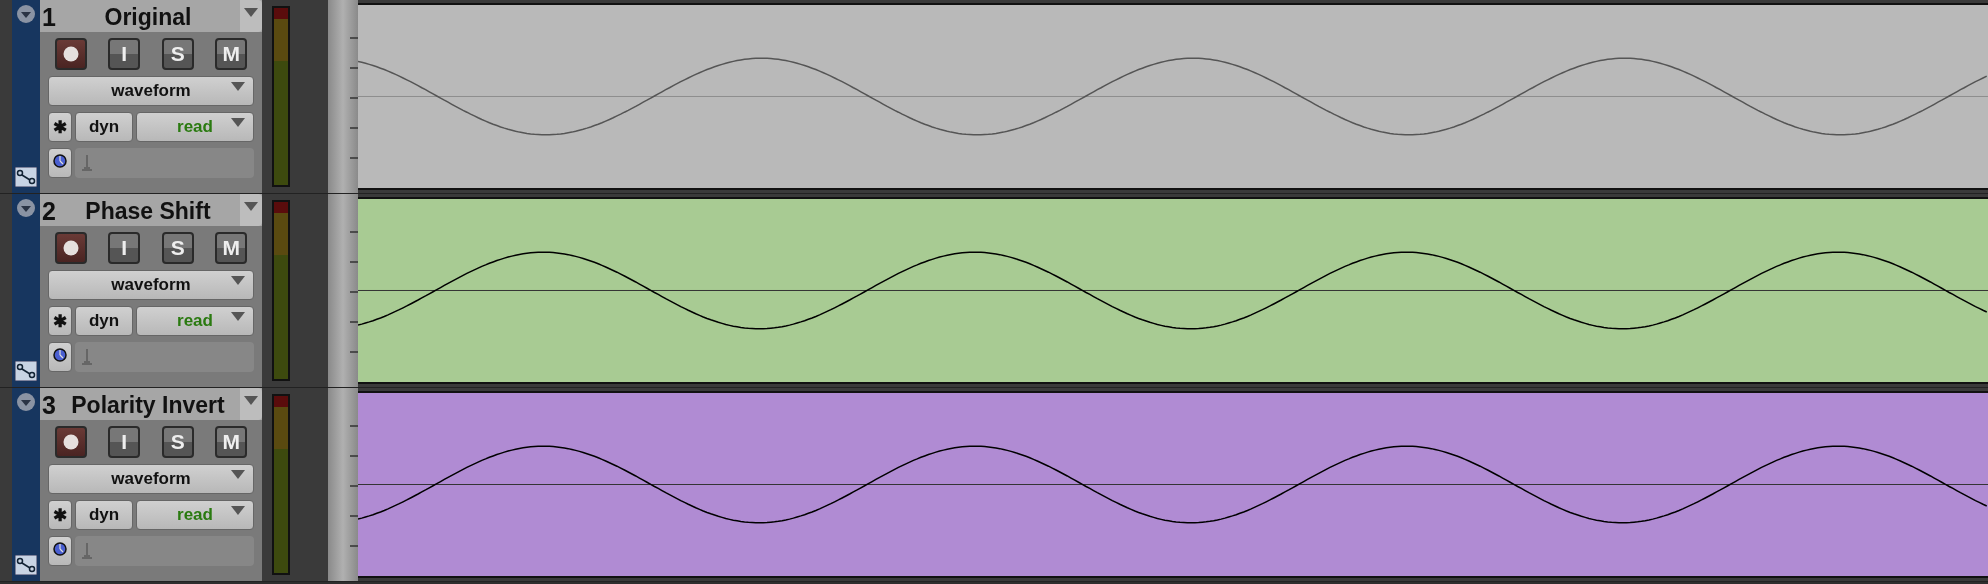 This screenshot has height=584, width=1988. I want to click on track-number: 3, so click(48, 405).